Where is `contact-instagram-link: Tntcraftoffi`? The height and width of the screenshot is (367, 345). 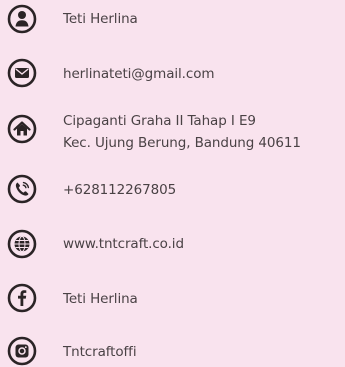
contact-instagram-link: Tntcraftoffi is located at coordinates (100, 352).